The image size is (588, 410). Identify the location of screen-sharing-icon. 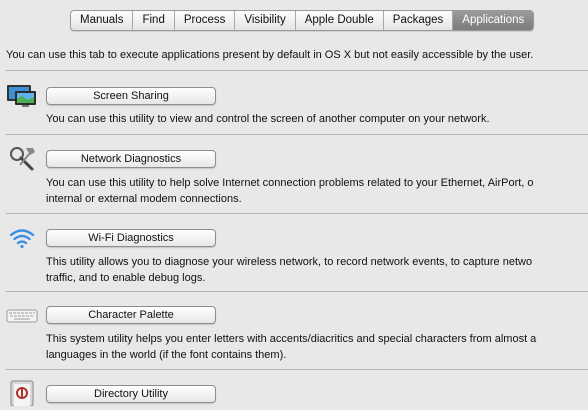
(21, 96).